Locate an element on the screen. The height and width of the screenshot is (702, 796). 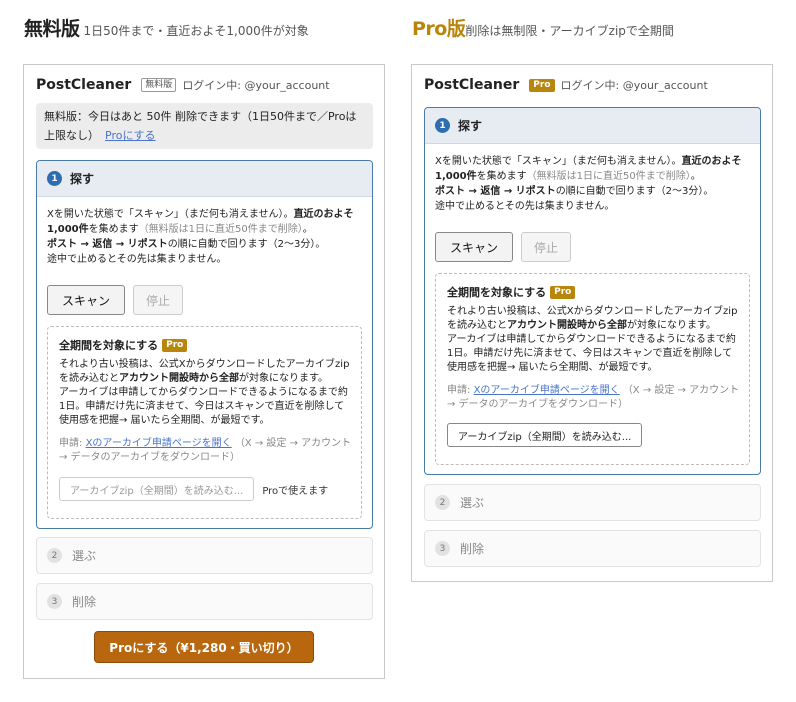
free-heading: 無料版 is located at coordinates (52, 29).